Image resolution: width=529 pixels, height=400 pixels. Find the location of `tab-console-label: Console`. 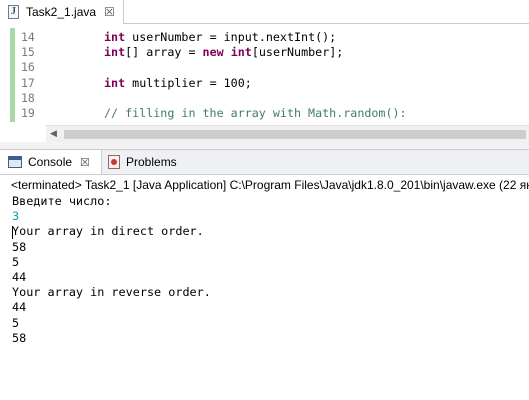

tab-console-label: Console is located at coordinates (50, 162).